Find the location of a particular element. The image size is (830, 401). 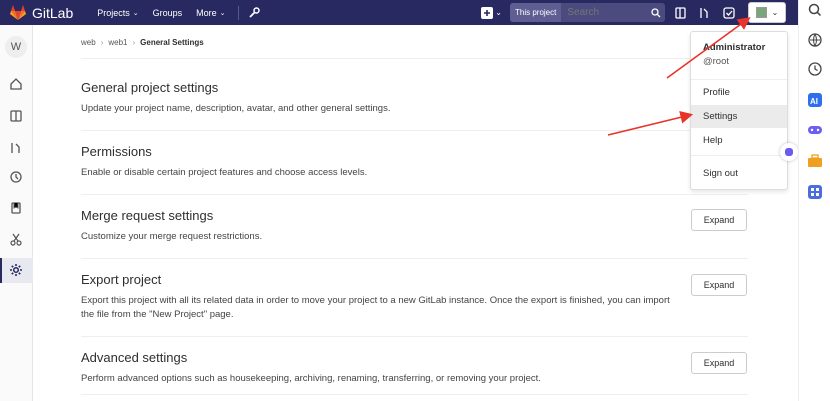

ai-assistant-icon: AI is located at coordinates (815, 100).